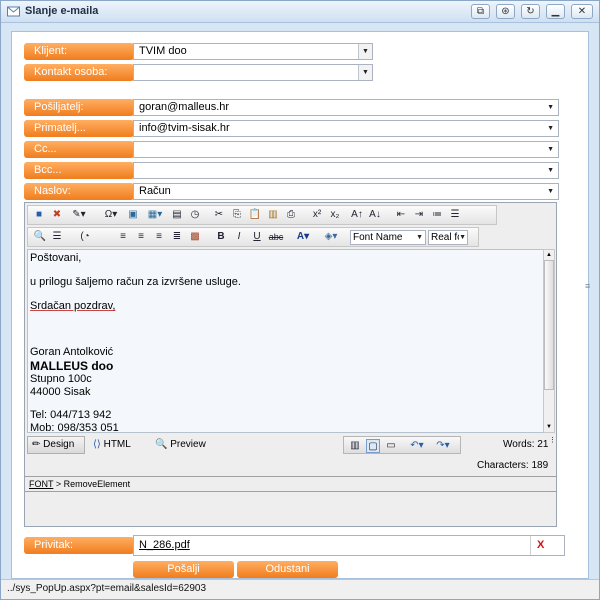 Image resolution: width=600 pixels, height=600 pixels. I want to click on paste-text-icon: ▥, so click(273, 215).